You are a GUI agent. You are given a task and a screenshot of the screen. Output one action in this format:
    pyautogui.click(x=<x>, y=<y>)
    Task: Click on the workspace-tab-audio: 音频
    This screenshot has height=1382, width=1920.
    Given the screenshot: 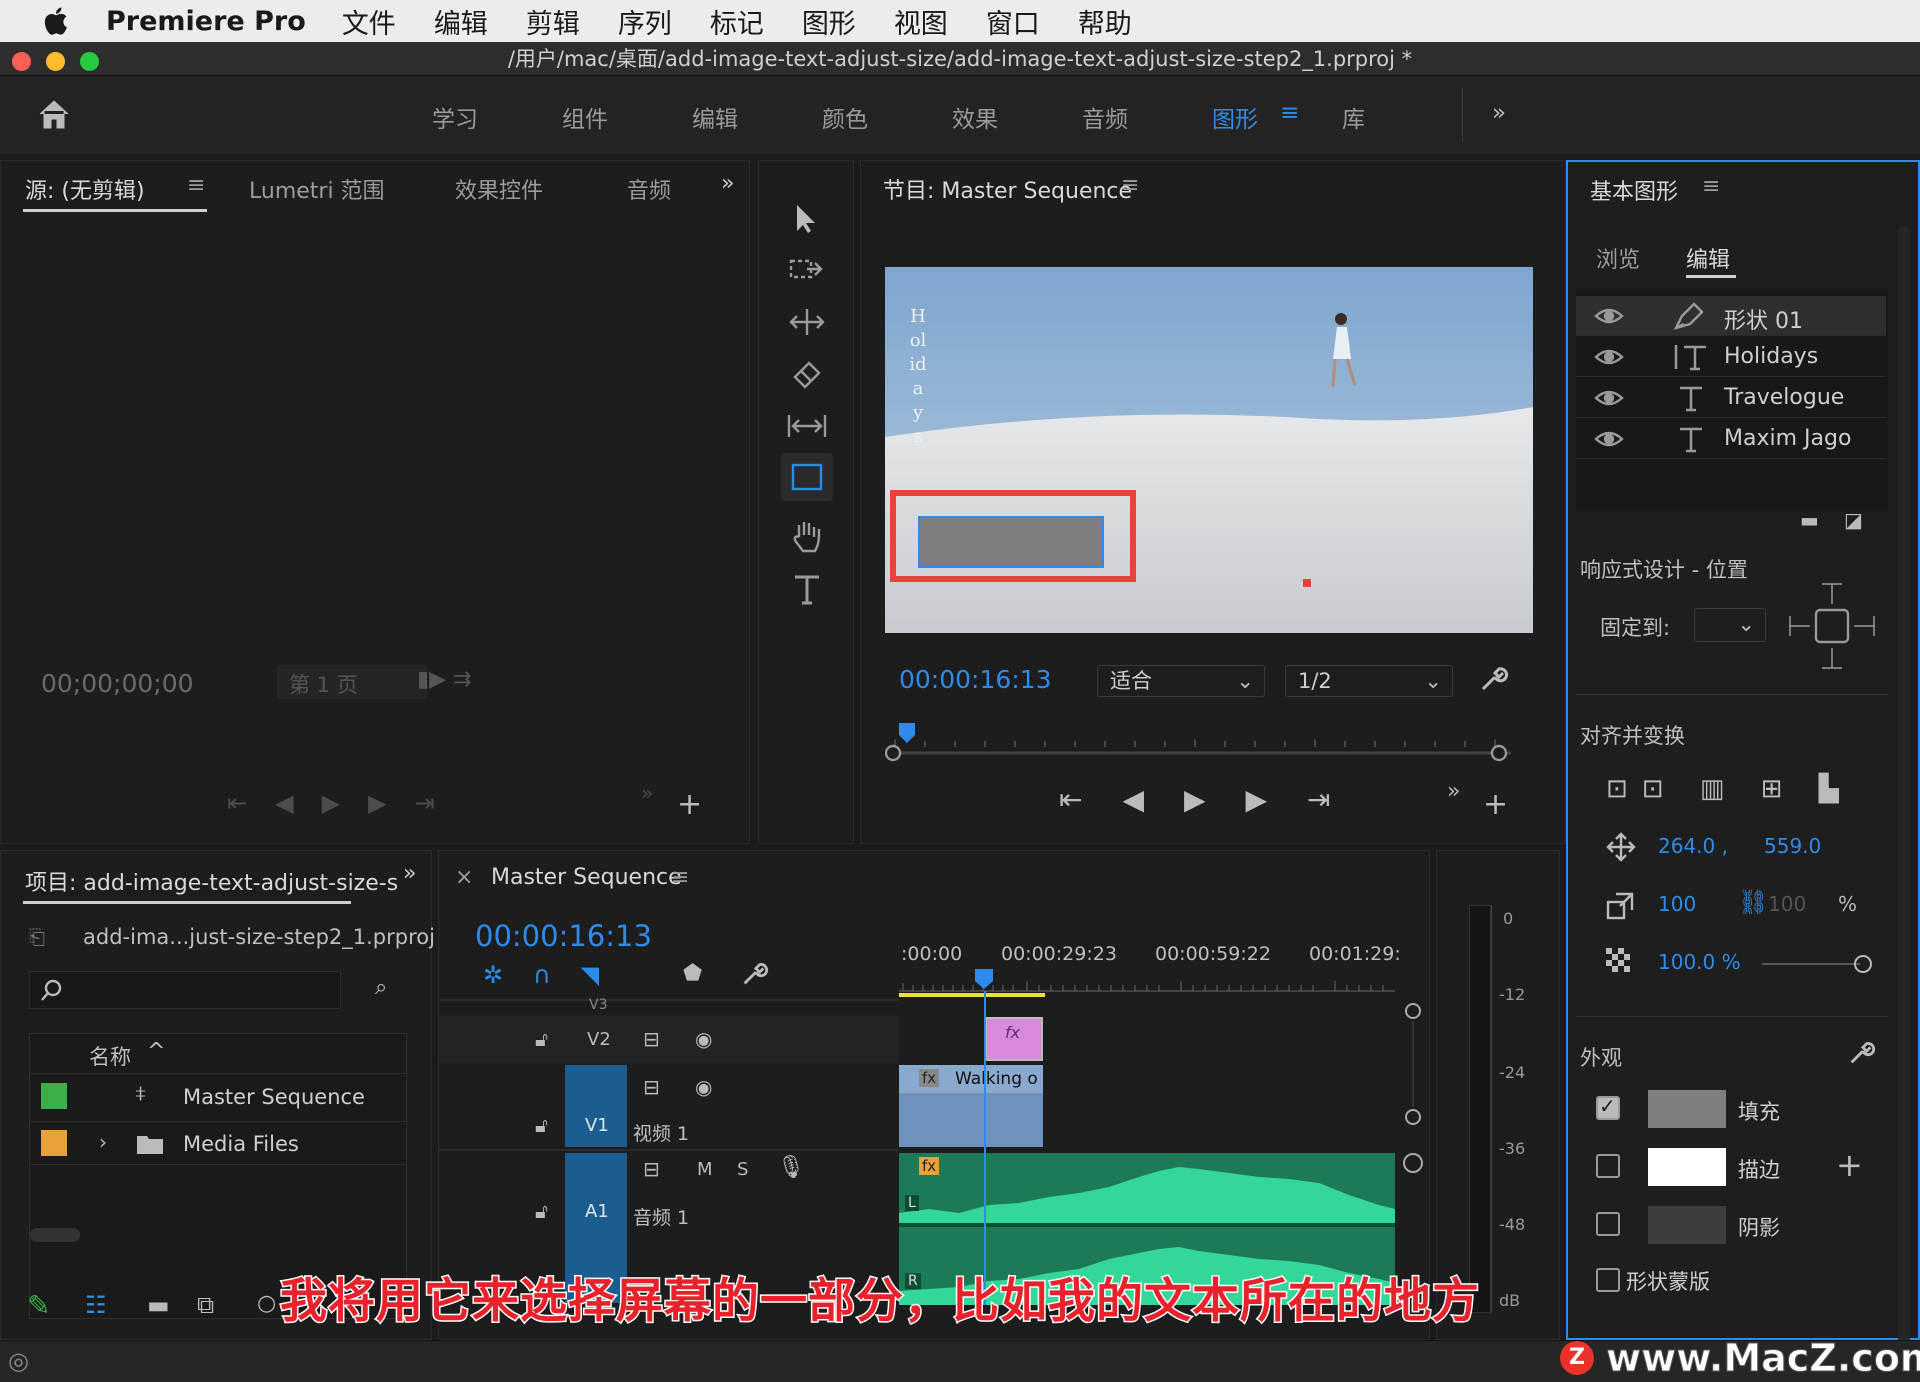 What is the action you would take?
    pyautogui.click(x=1105, y=117)
    